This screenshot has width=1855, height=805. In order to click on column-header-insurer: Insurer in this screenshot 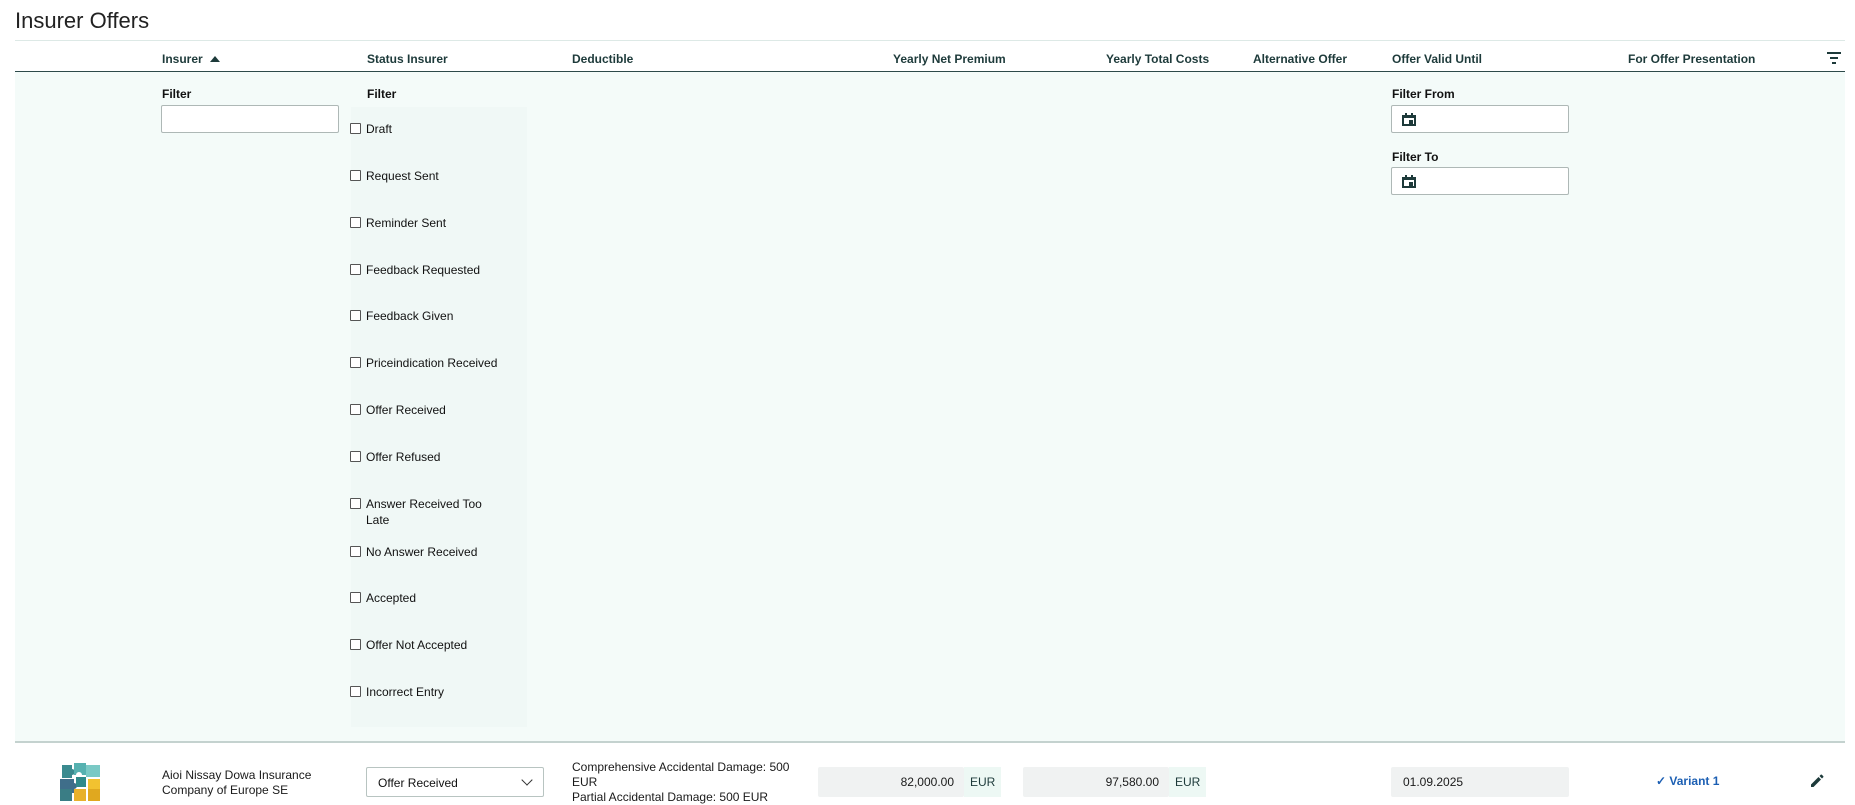, I will do `click(191, 59)`.